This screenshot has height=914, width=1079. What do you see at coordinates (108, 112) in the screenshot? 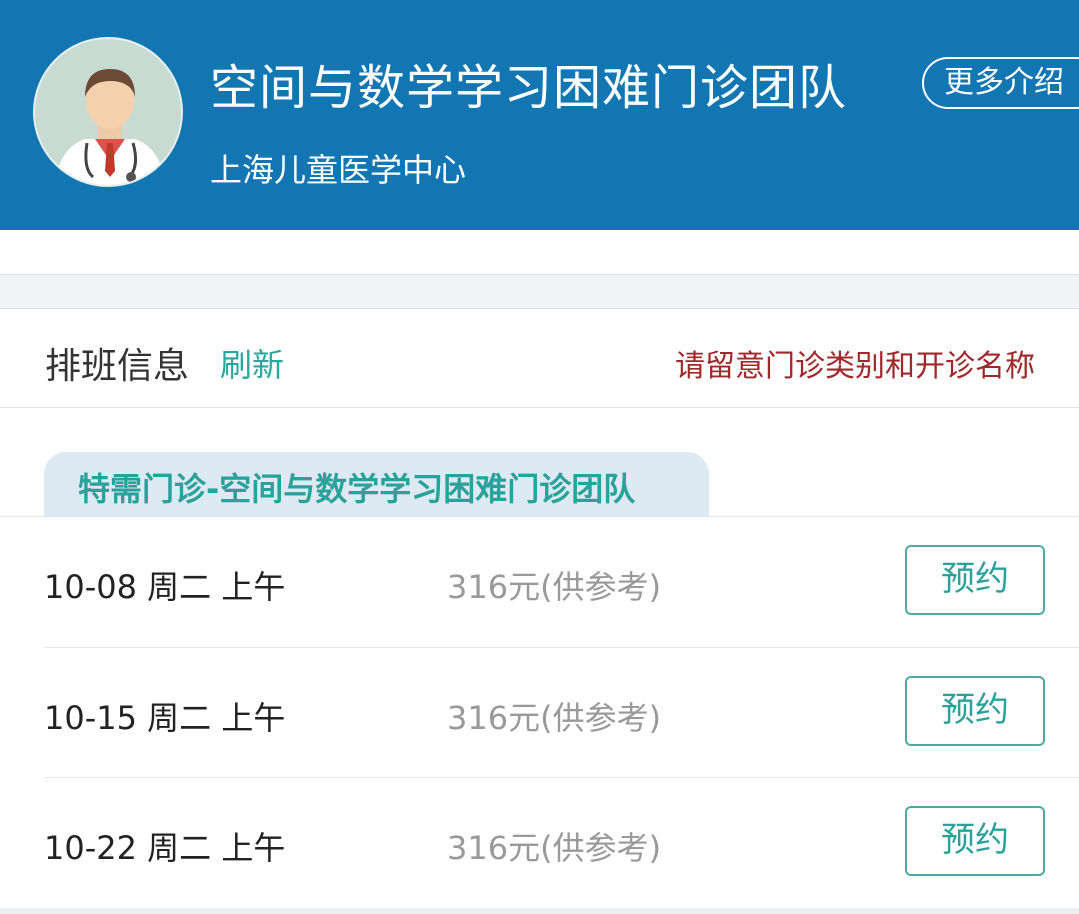
I see `doctor-avatar-icon` at bounding box center [108, 112].